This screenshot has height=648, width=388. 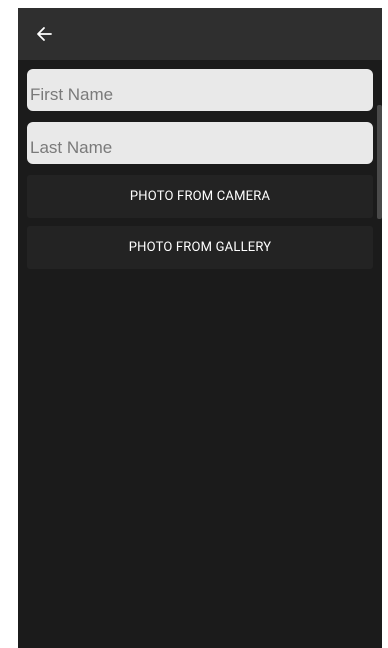 What do you see at coordinates (200, 148) in the screenshot?
I see `last-name-input` at bounding box center [200, 148].